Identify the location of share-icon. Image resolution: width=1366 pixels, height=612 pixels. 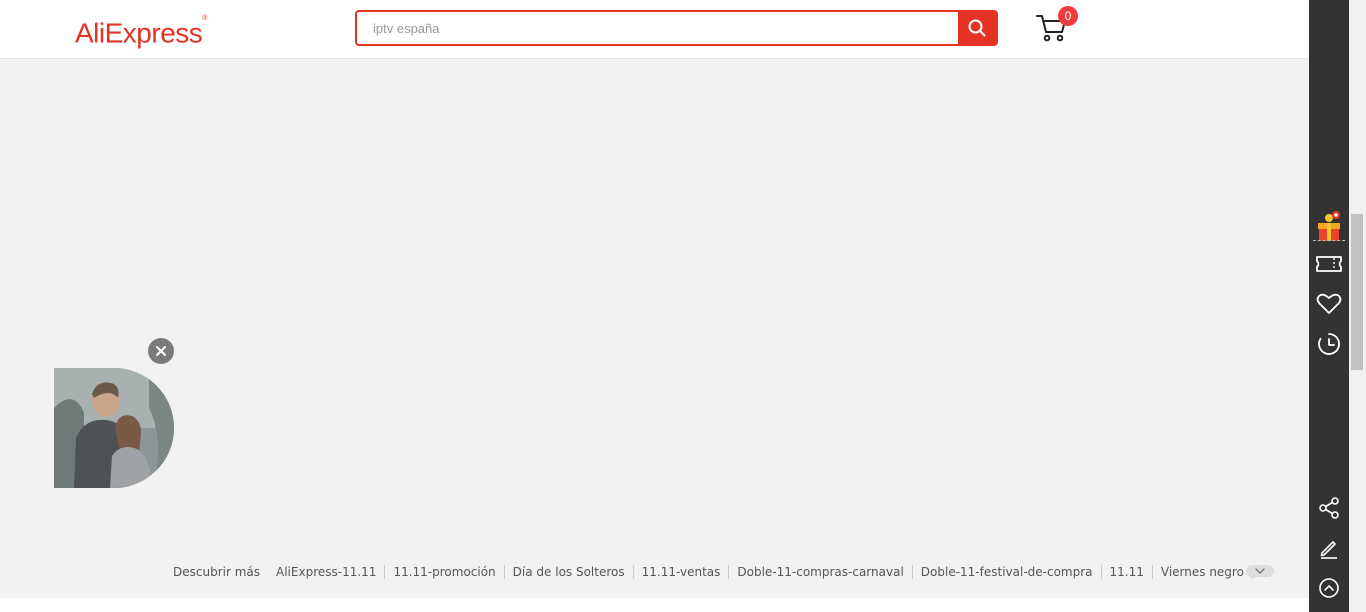
(1329, 508).